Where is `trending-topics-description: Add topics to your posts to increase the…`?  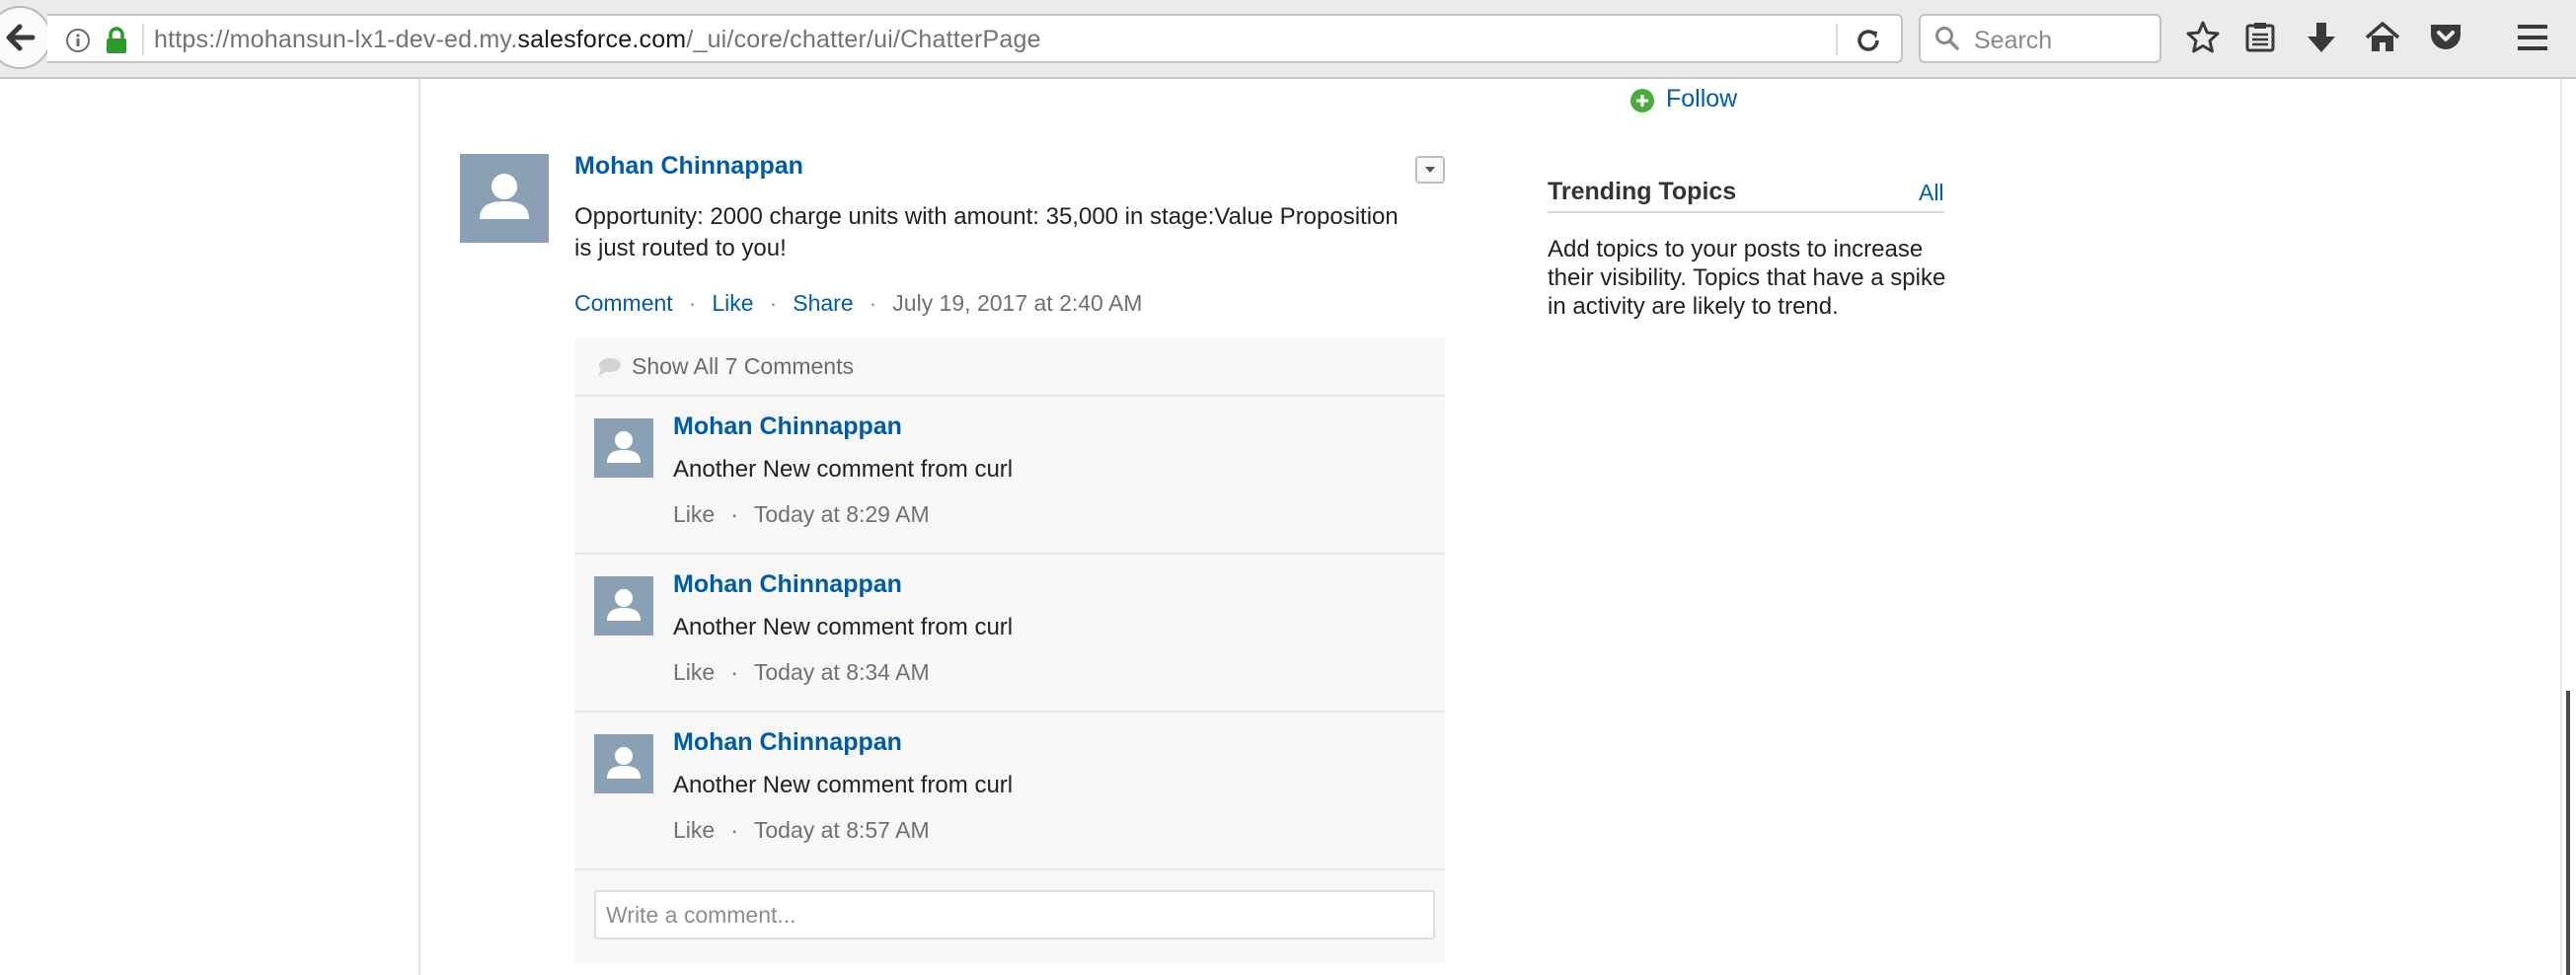
trending-topics-description: Add topics to your posts to increase the… is located at coordinates (1747, 278).